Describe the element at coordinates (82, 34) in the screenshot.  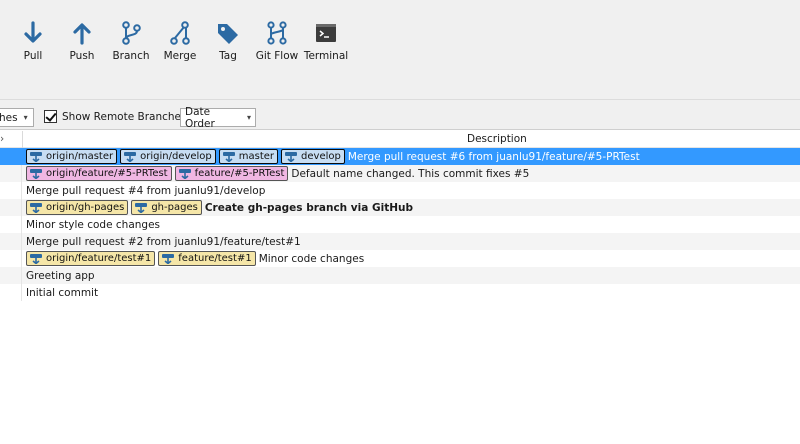
I see `push-icon` at that location.